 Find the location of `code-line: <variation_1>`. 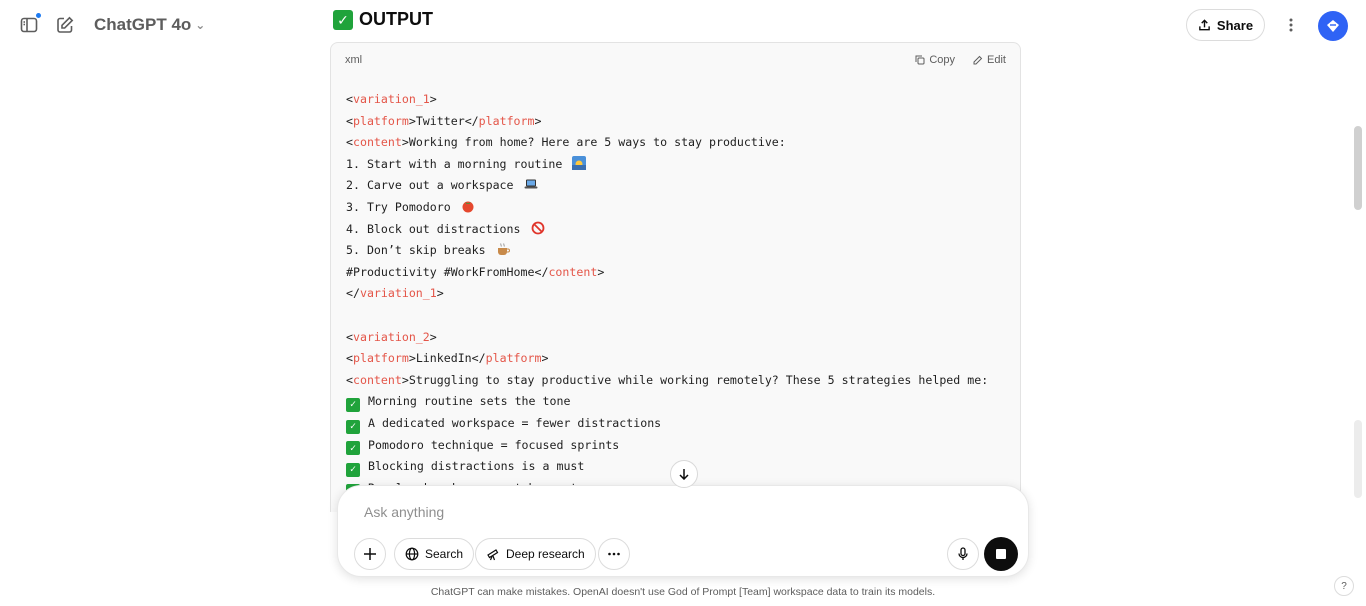

code-line: <variation_1> is located at coordinates (391, 99).